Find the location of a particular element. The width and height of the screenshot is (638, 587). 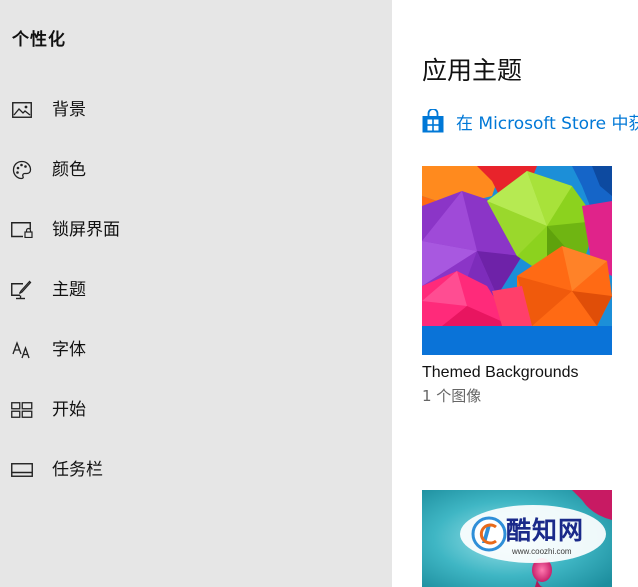

sidebar-item-start: 开始 is located at coordinates (196, 410).